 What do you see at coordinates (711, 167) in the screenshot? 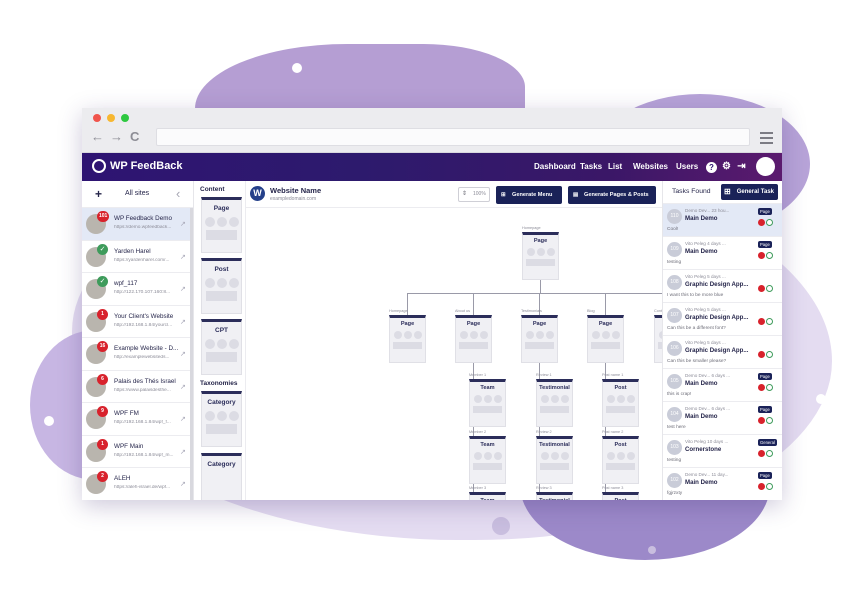
I see `help-icon: ?` at bounding box center [711, 167].